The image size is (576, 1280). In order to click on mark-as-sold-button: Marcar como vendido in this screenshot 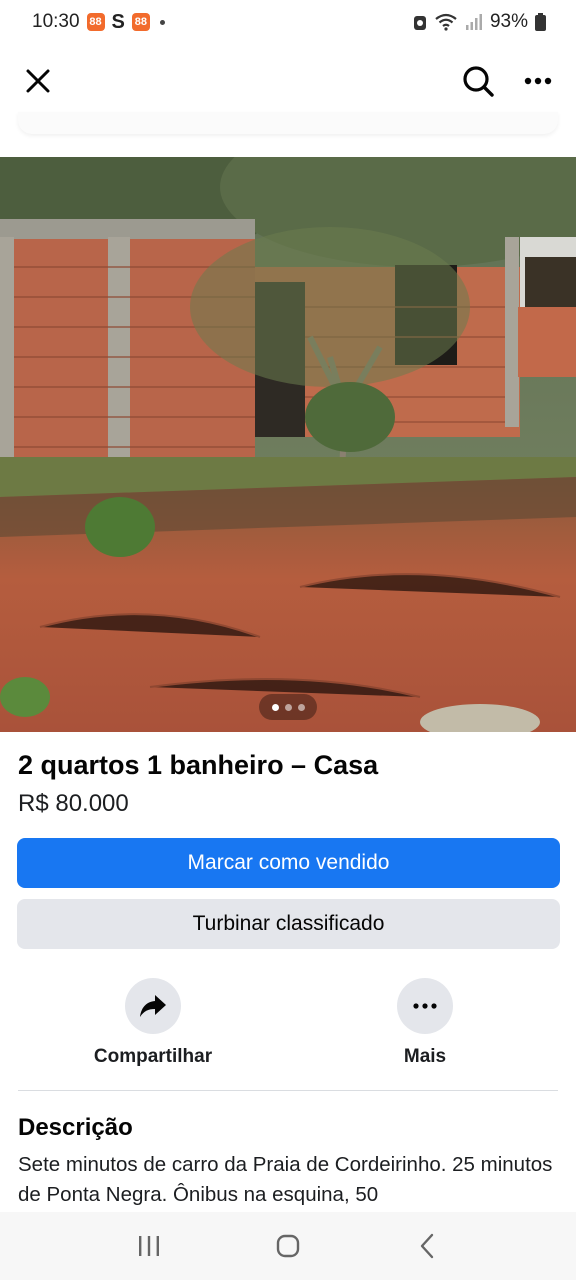, I will do `click(288, 863)`.